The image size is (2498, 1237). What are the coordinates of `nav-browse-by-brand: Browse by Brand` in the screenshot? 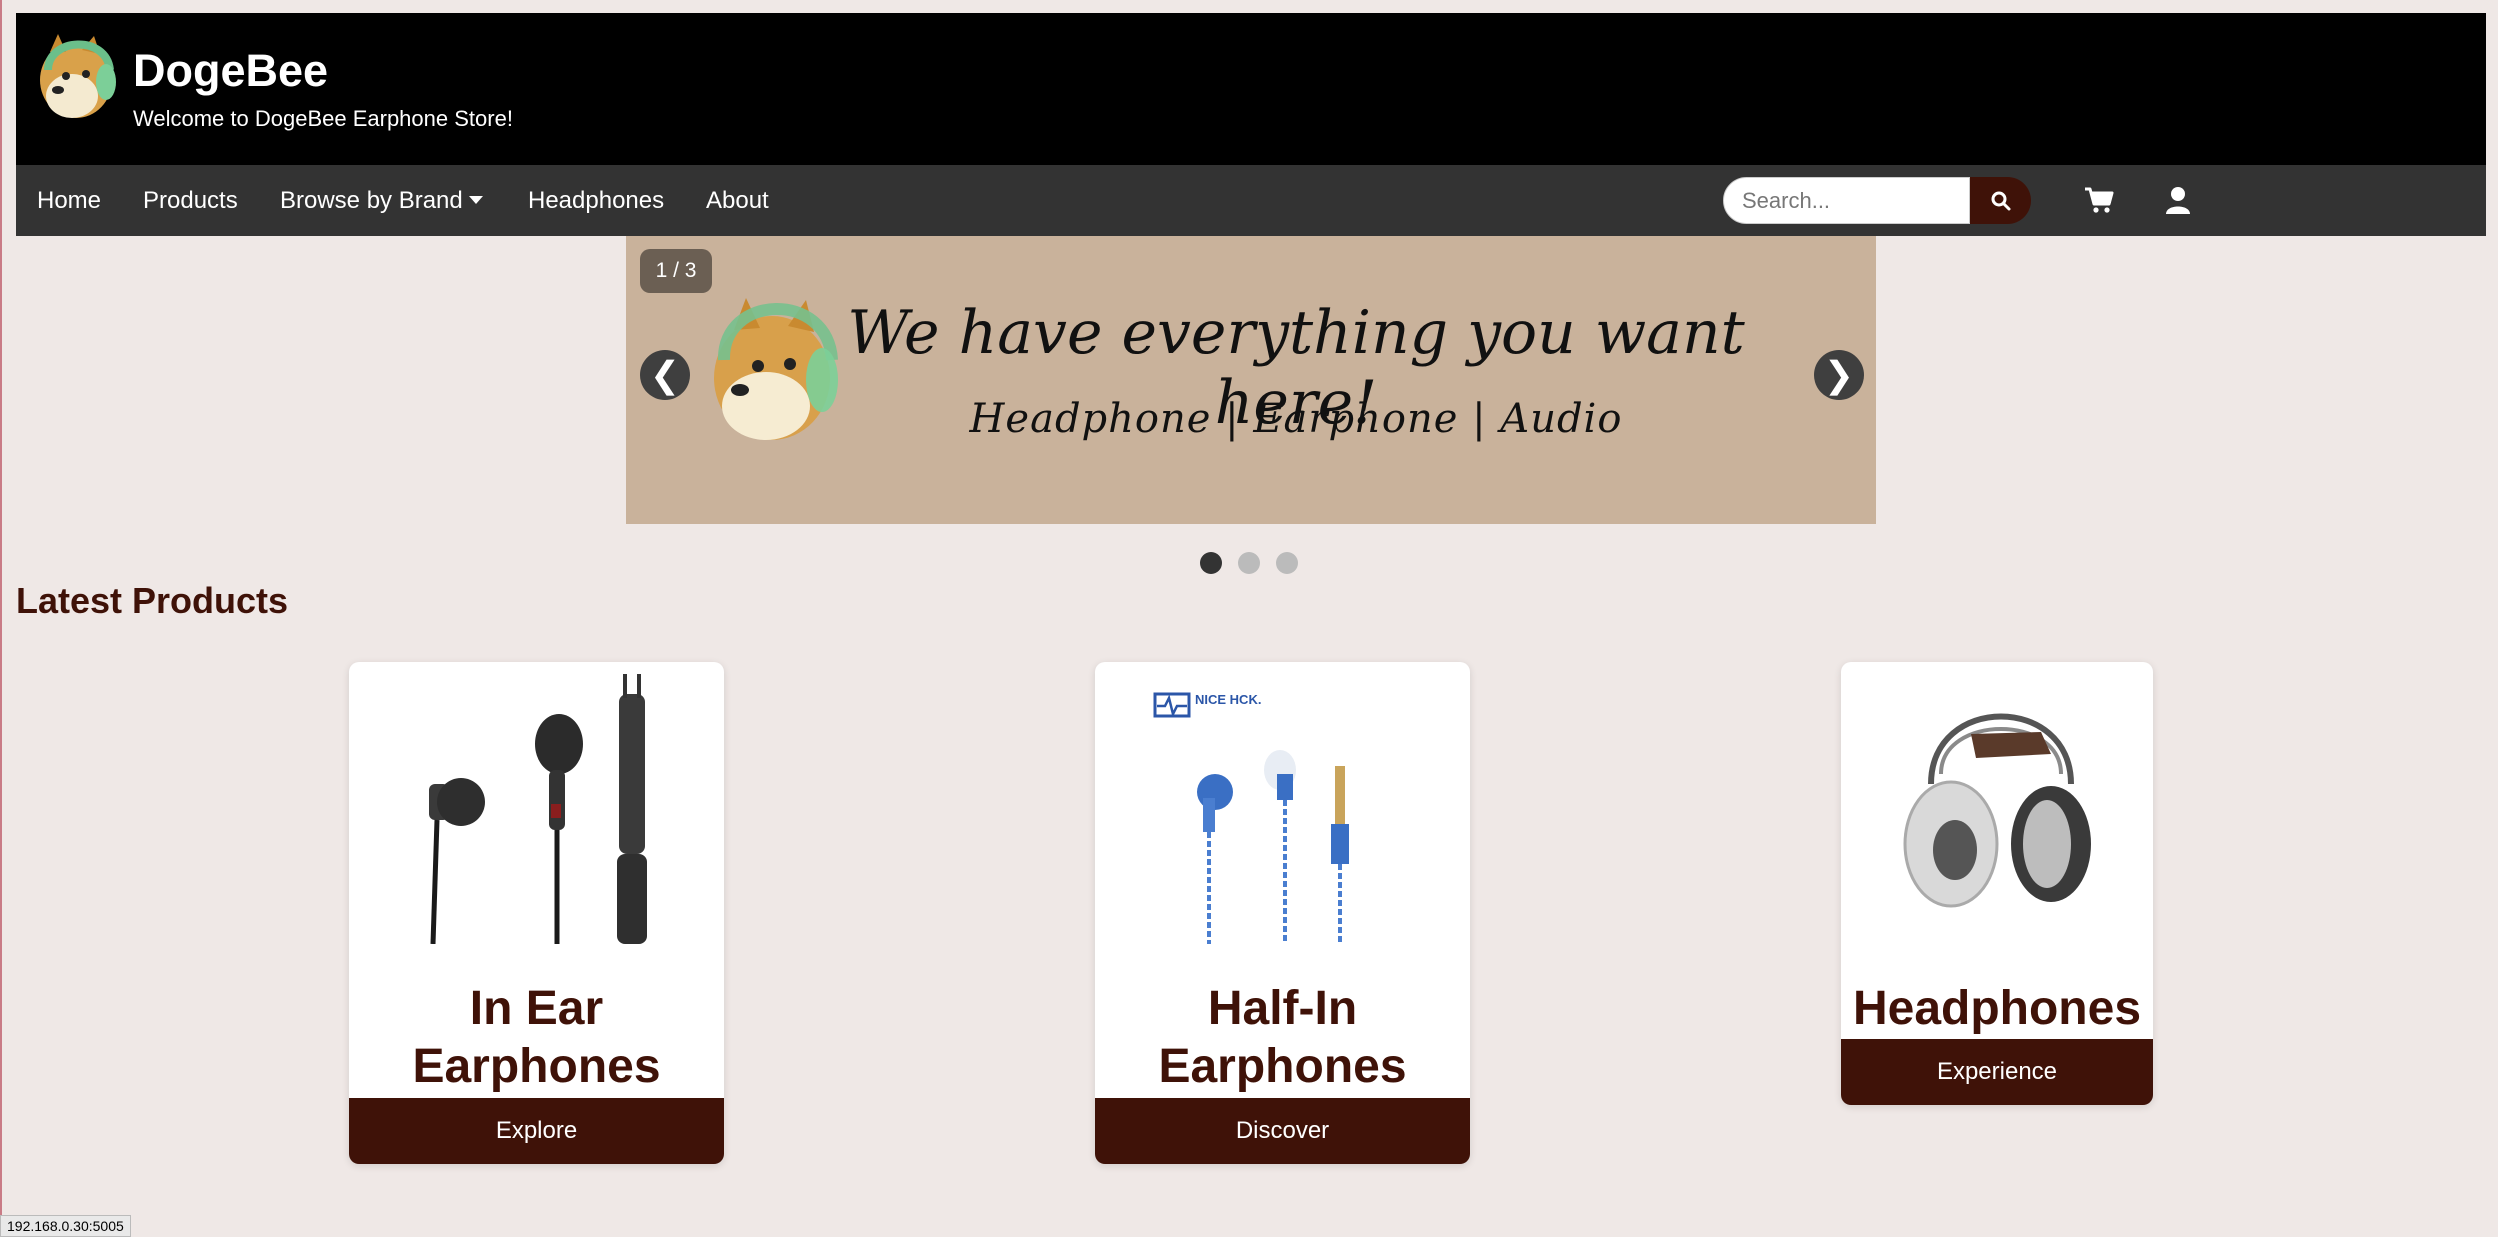 It's located at (381, 201).